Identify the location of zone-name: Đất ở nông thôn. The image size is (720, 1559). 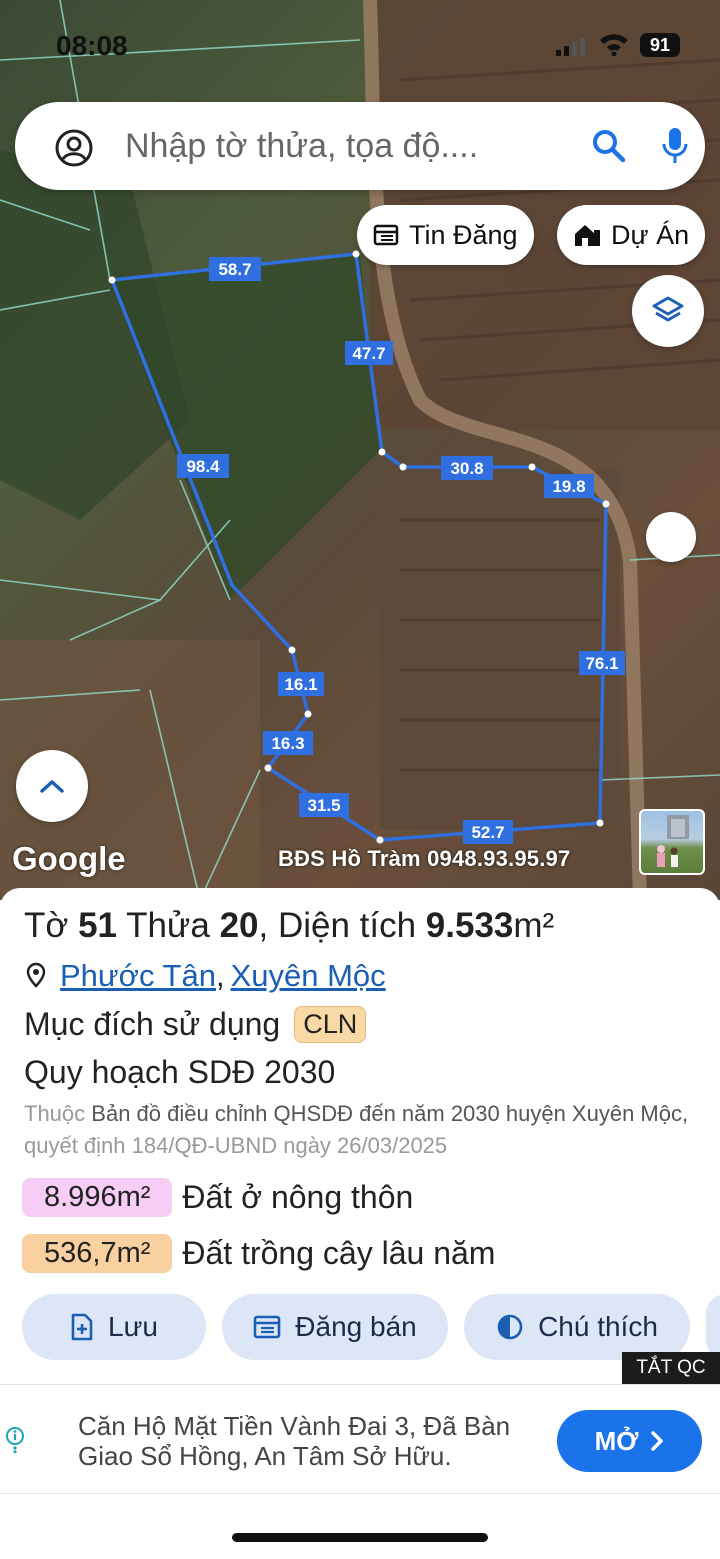
(298, 1197).